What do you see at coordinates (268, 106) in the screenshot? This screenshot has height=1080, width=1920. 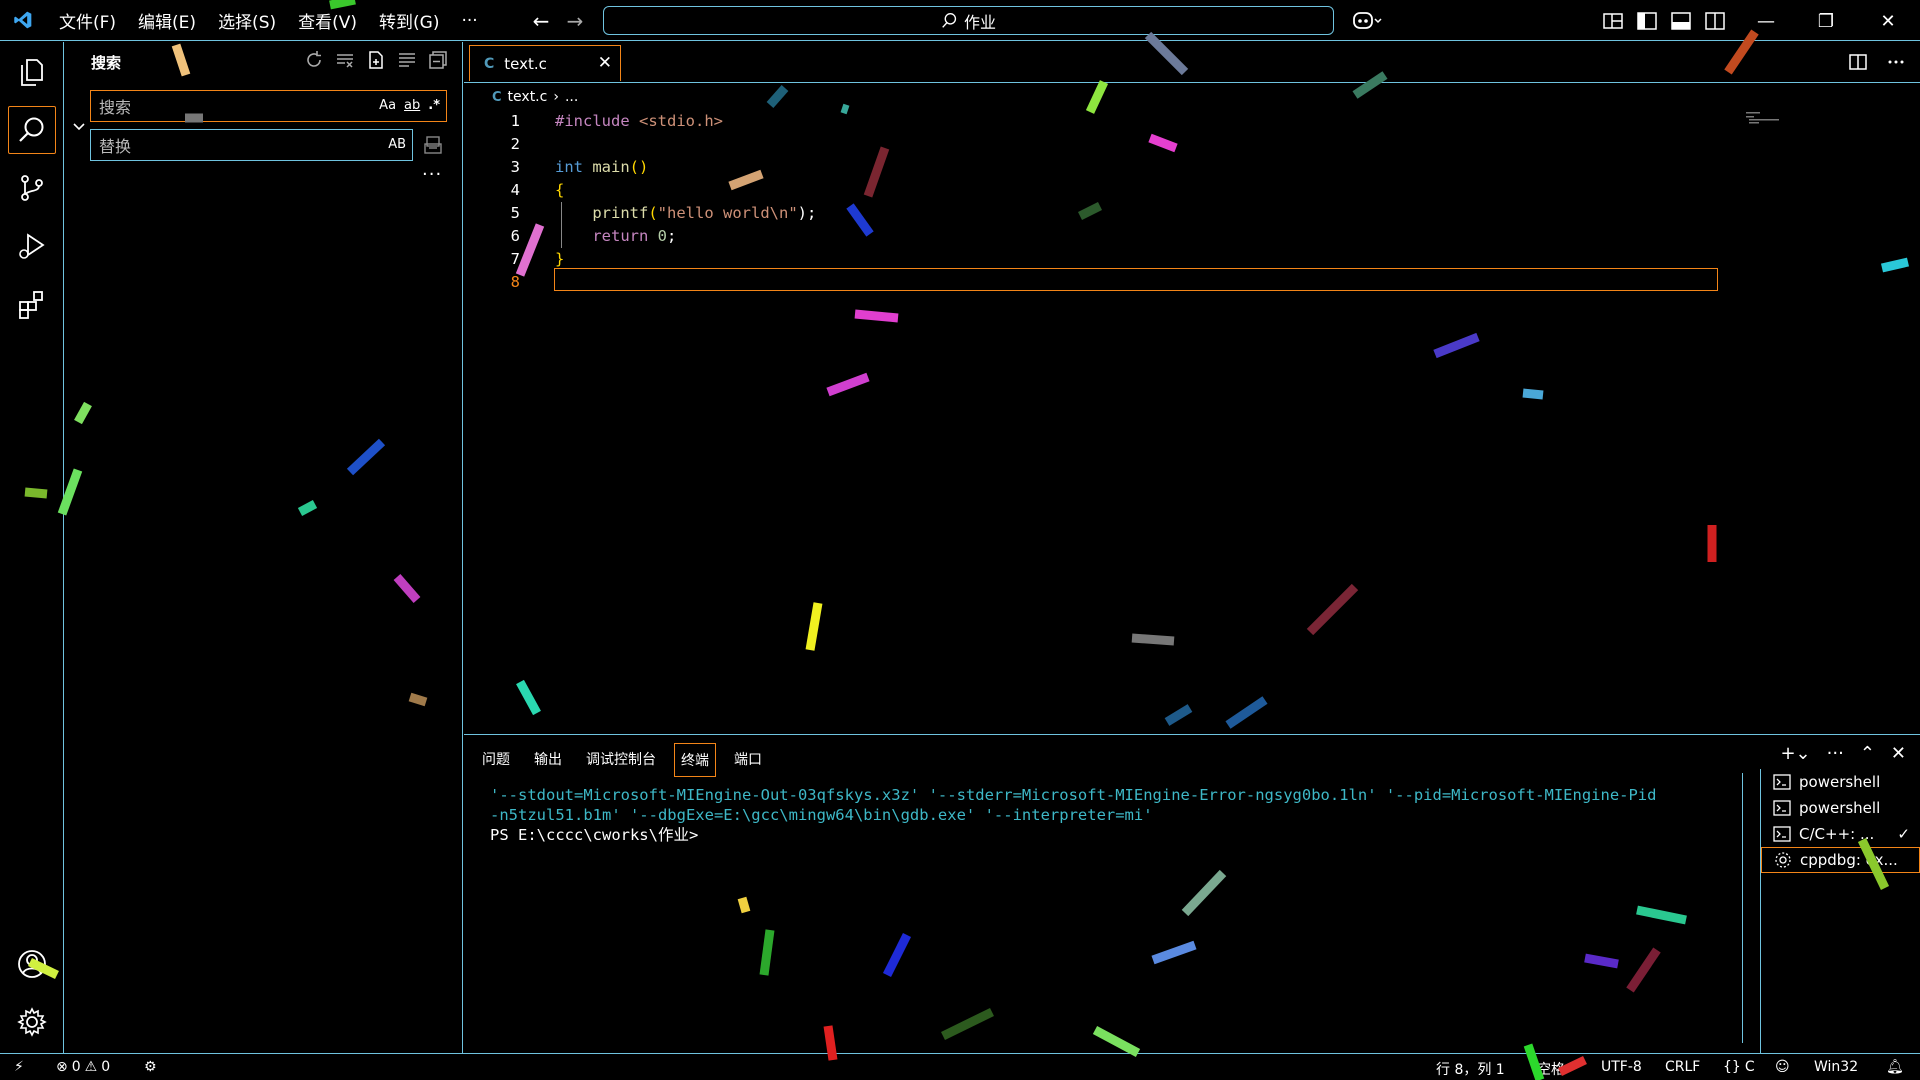 I see `search-input: 搜索 Aa ab .*` at bounding box center [268, 106].